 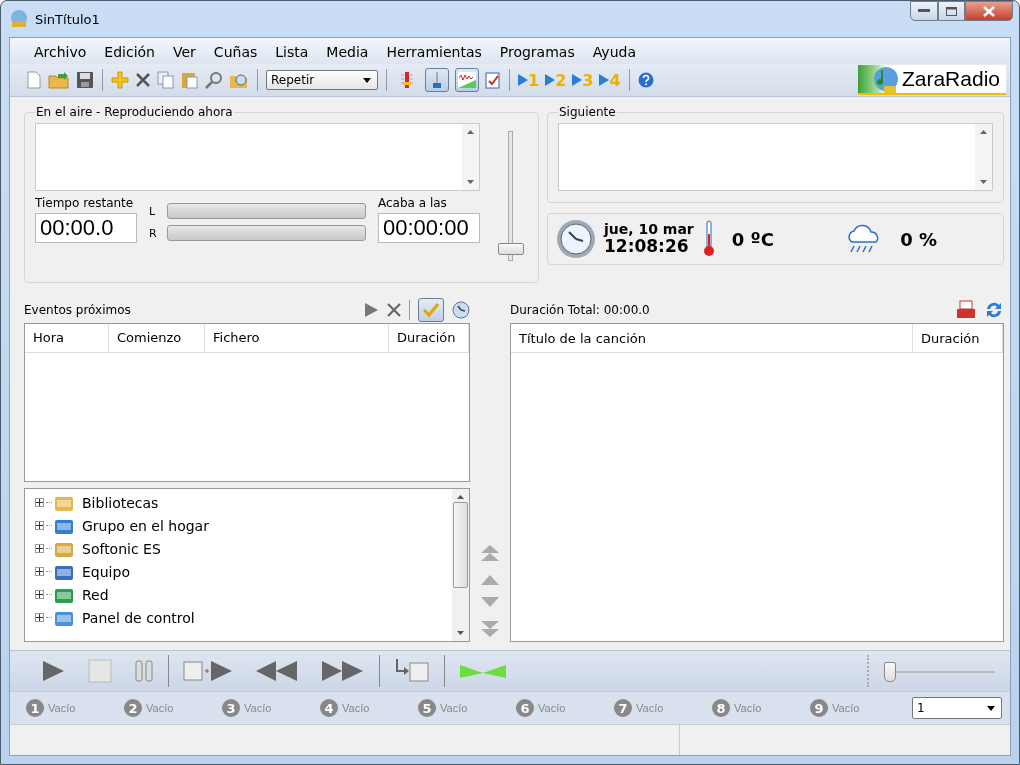 What do you see at coordinates (615, 51) in the screenshot?
I see `menu-item: Ayuda` at bounding box center [615, 51].